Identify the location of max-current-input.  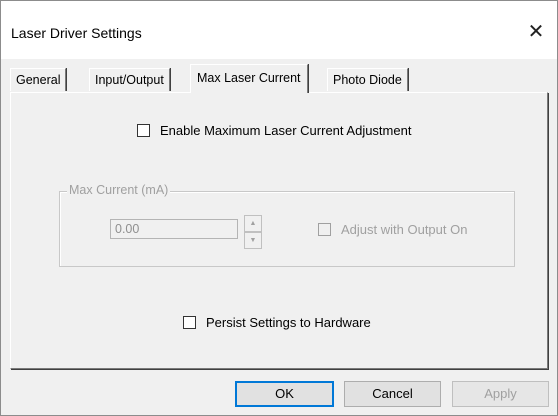
(174, 229).